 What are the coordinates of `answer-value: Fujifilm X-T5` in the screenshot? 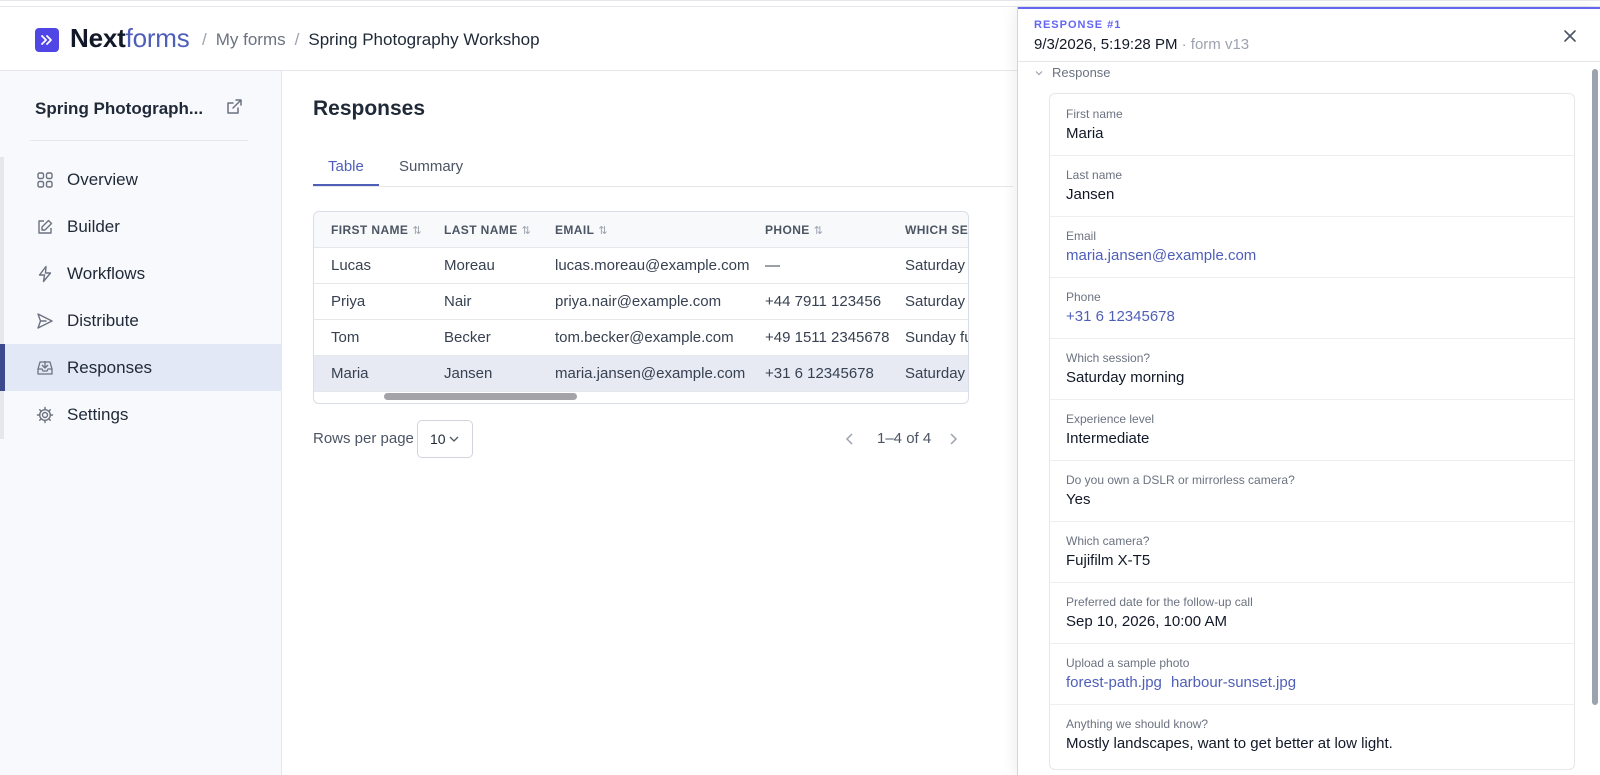 It's located at (1108, 560).